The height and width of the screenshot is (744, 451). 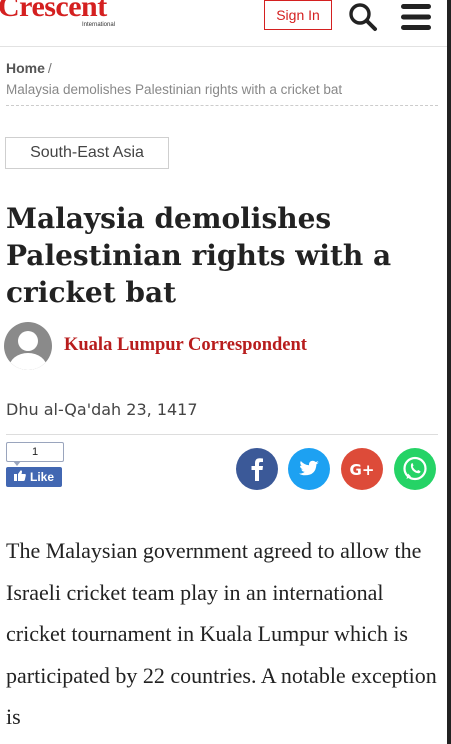 What do you see at coordinates (19, 477) in the screenshot?
I see `thumbs-up-icon` at bounding box center [19, 477].